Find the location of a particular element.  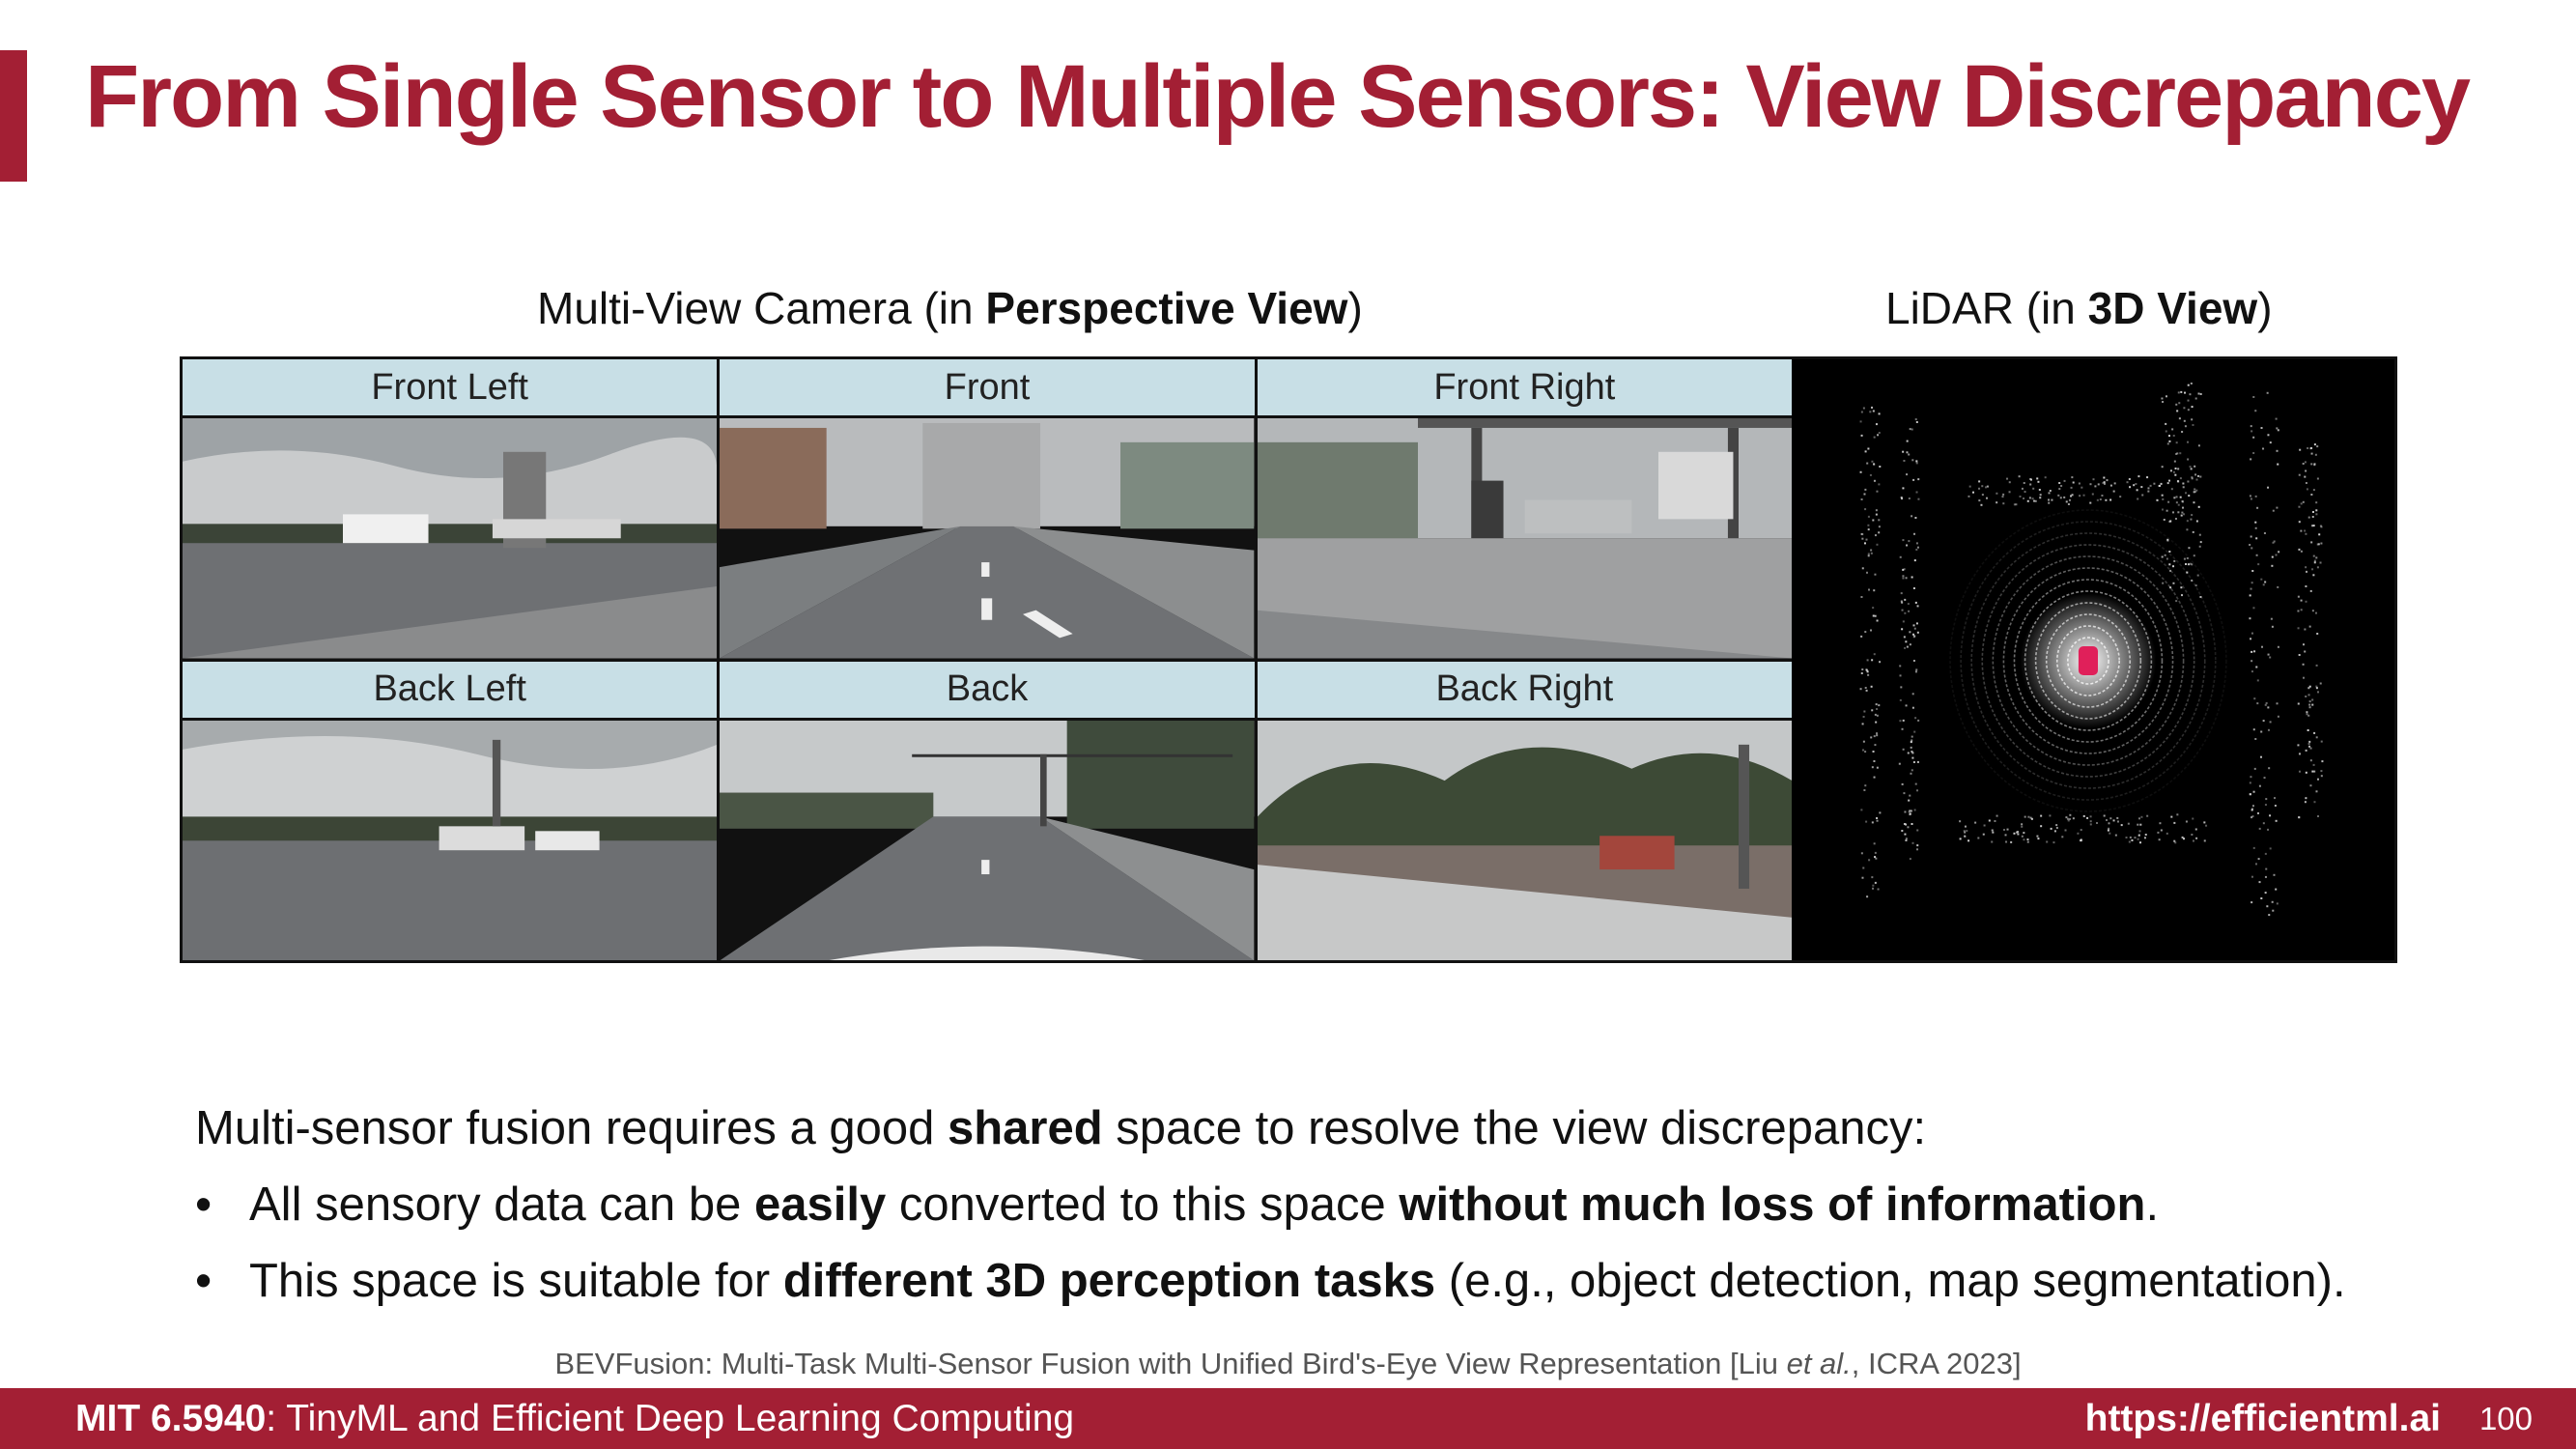

camera-view-back-right: Back Right is located at coordinates (1524, 810).